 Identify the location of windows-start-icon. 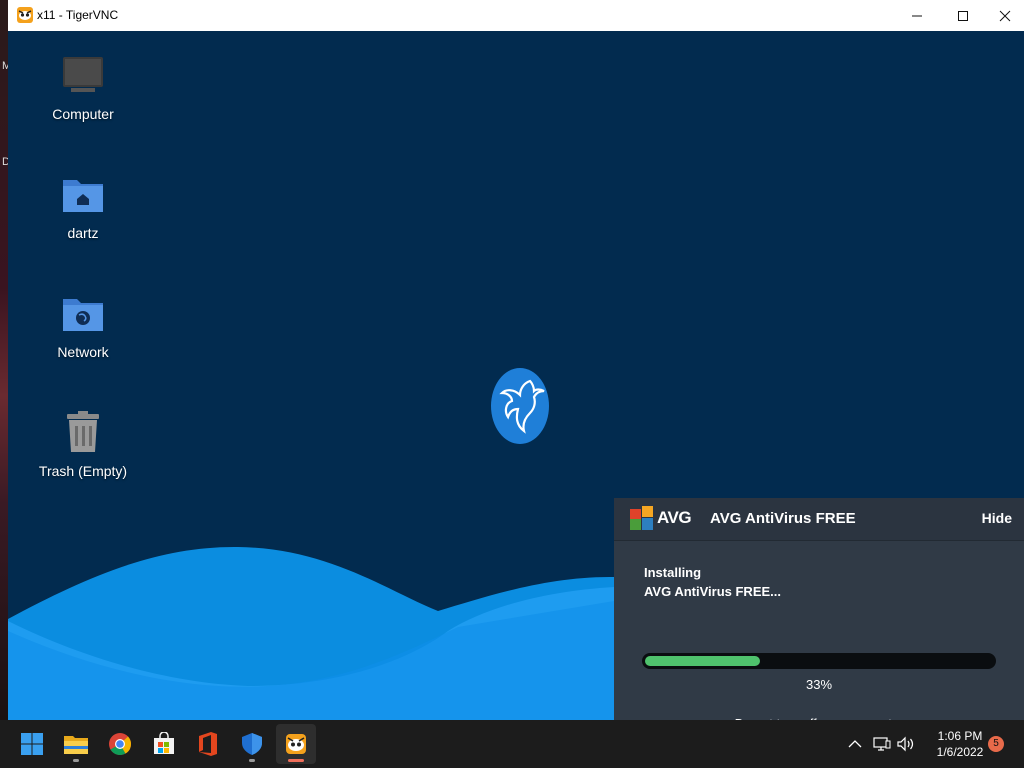
(32, 744).